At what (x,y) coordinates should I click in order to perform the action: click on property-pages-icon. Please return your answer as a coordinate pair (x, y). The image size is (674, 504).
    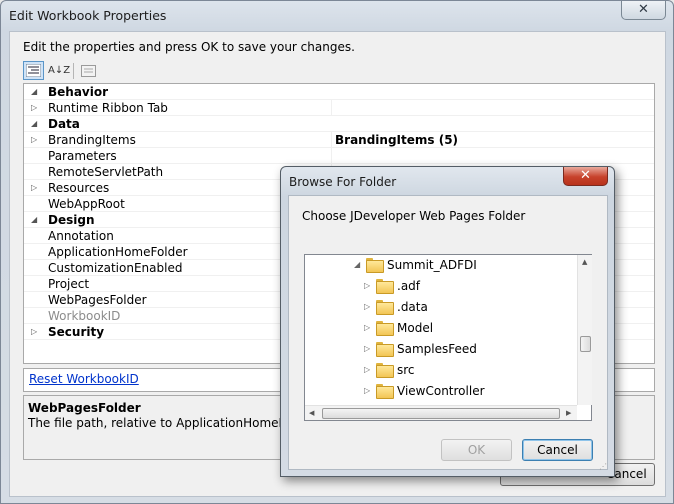
    Looking at the image, I should click on (88, 71).